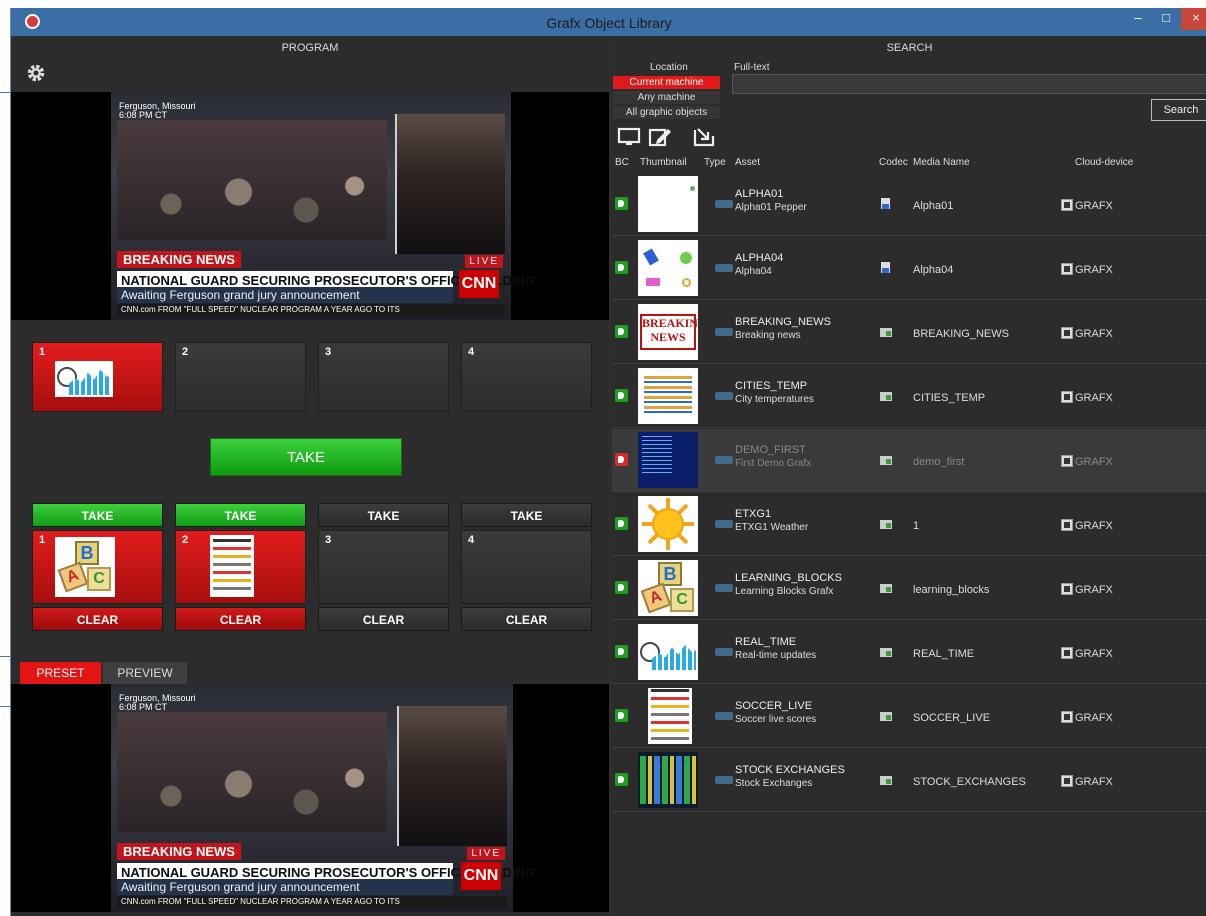 The image size is (1206, 916). What do you see at coordinates (663, 162) in the screenshot?
I see `column-thumbnail: Thumbnail` at bounding box center [663, 162].